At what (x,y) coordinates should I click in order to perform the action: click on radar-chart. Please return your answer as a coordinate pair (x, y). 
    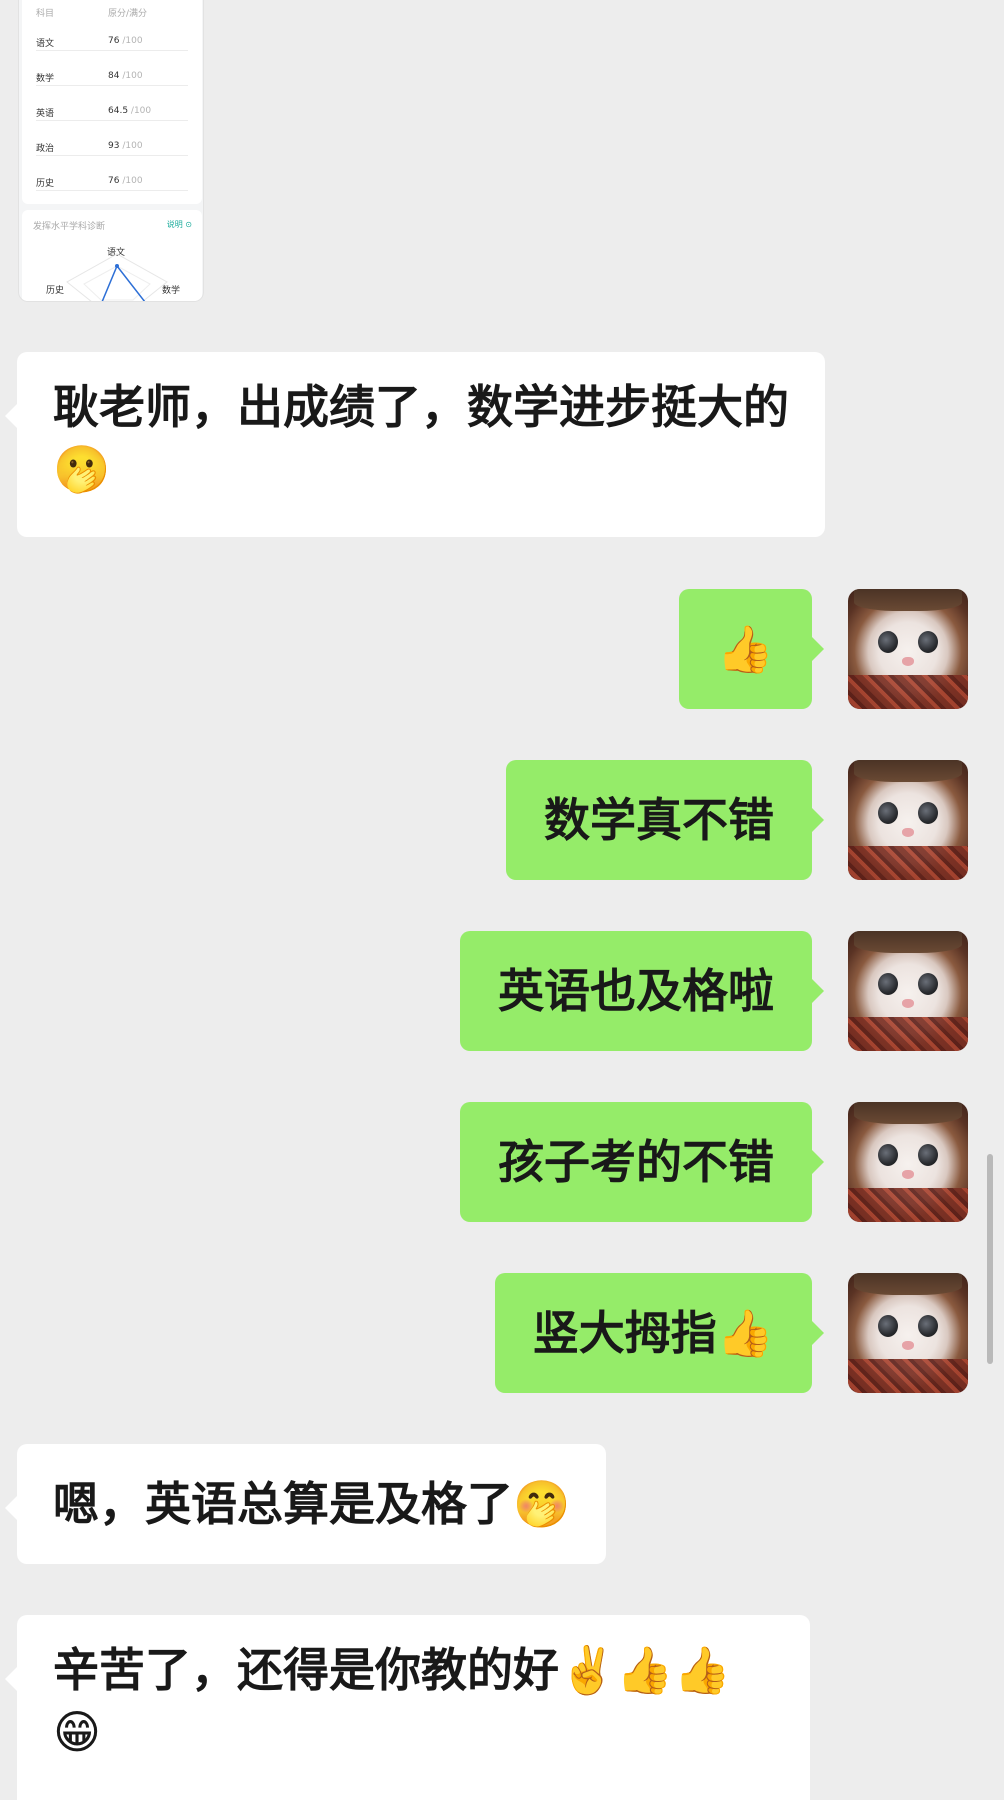
    Looking at the image, I should click on (117, 277).